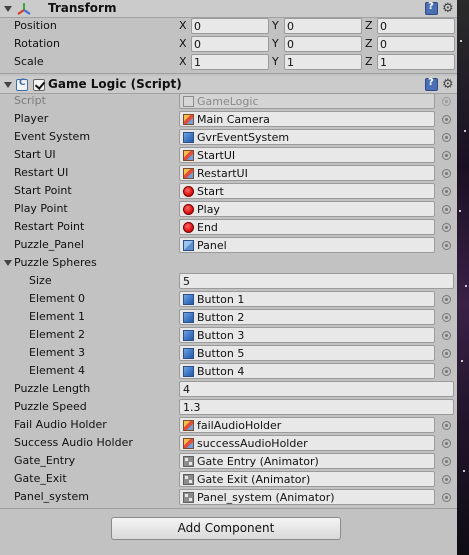  I want to click on field-row: Start Point Start, so click(228, 191).